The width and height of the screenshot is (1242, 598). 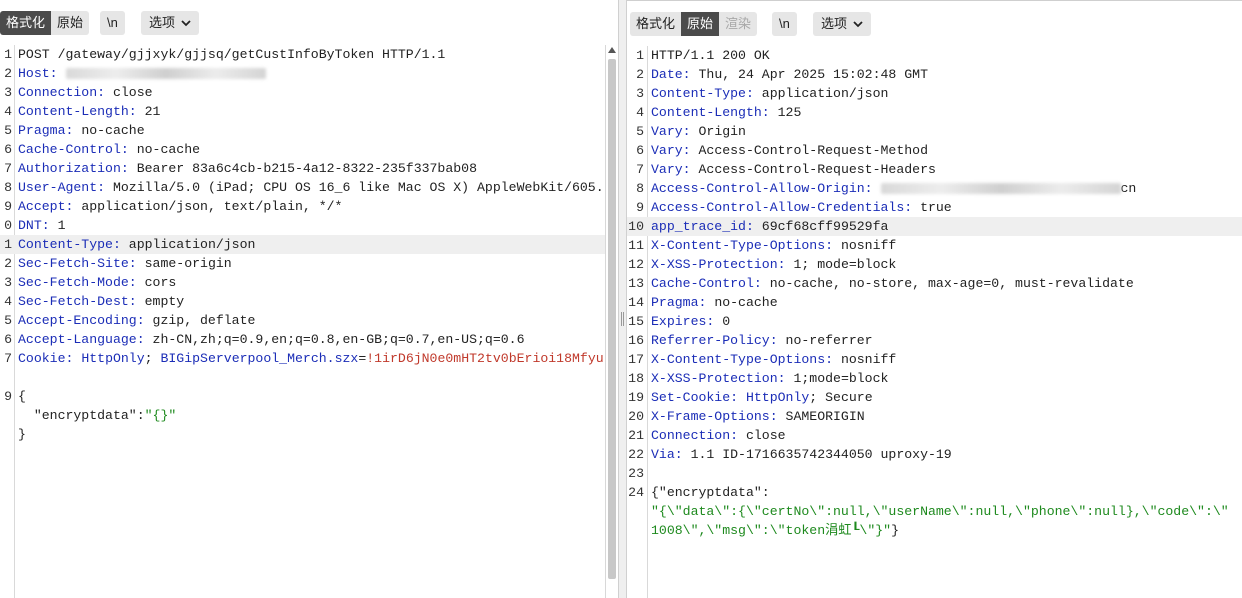 What do you see at coordinates (636, 454) in the screenshot?
I see `line-number: 22` at bounding box center [636, 454].